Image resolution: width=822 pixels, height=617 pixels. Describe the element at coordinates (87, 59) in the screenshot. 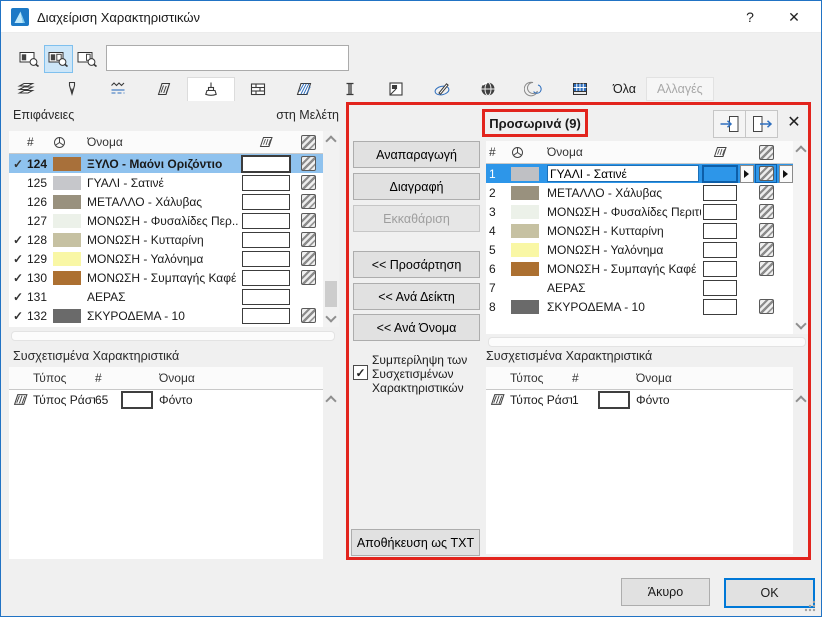

I see `search-scope-right-button` at that location.